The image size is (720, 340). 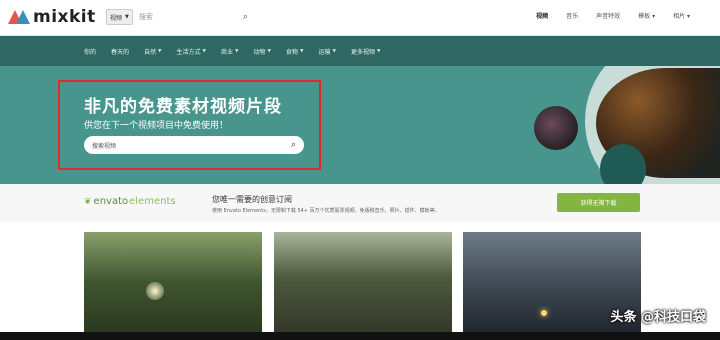 What do you see at coordinates (64, 17) in the screenshot?
I see `logo-text: mixkit` at bounding box center [64, 17].